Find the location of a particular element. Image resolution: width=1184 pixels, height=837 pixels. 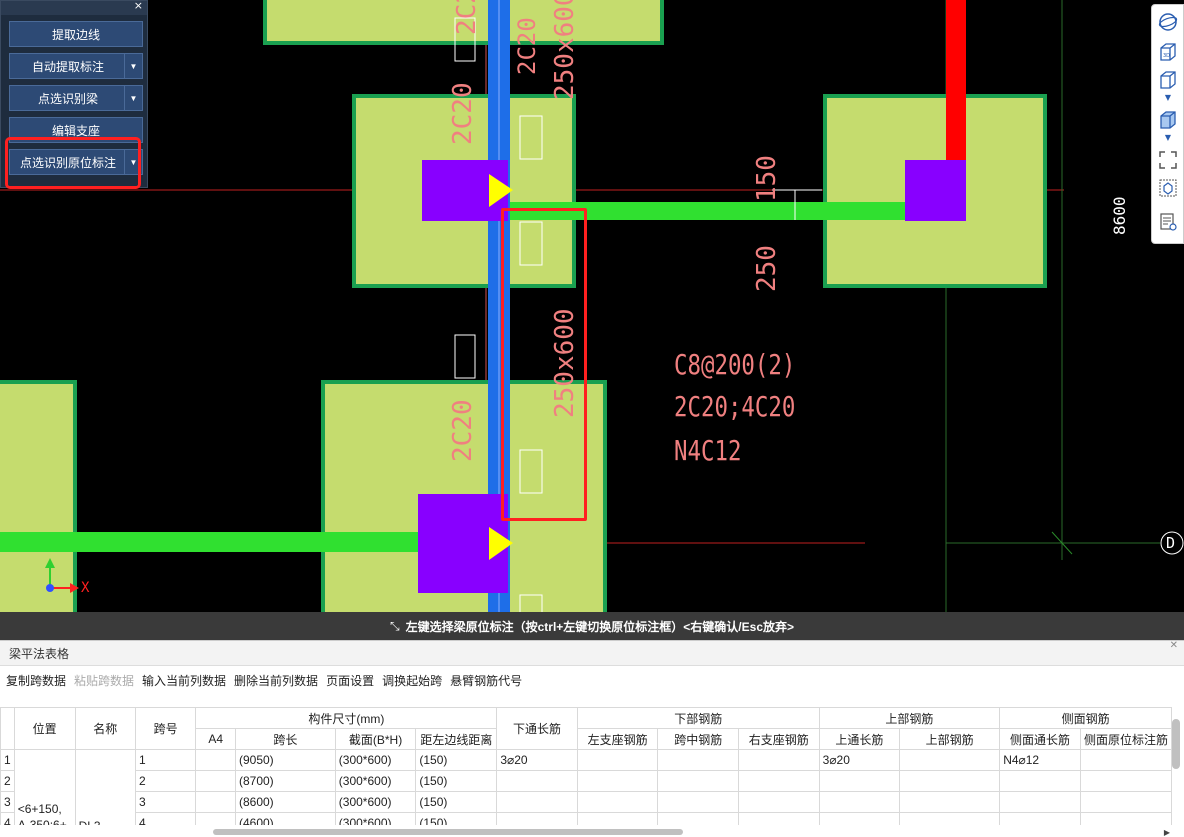

cell-span-length: (4600) is located at coordinates (285, 818).